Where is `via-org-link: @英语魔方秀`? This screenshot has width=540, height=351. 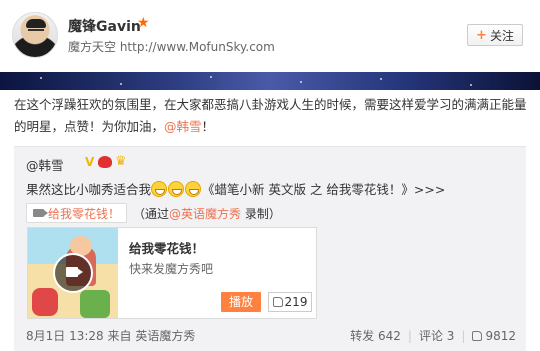 via-org-link: @英语魔方秀 is located at coordinates (205, 214).